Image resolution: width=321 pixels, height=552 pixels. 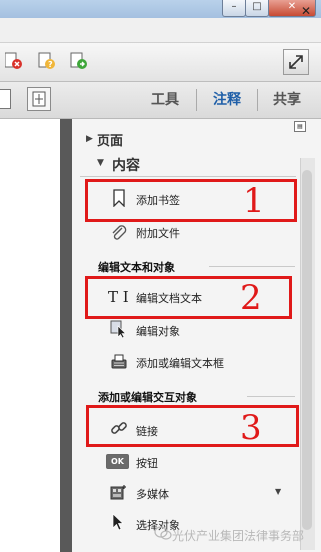 I want to click on tab-divider, so click(x=196, y=100).